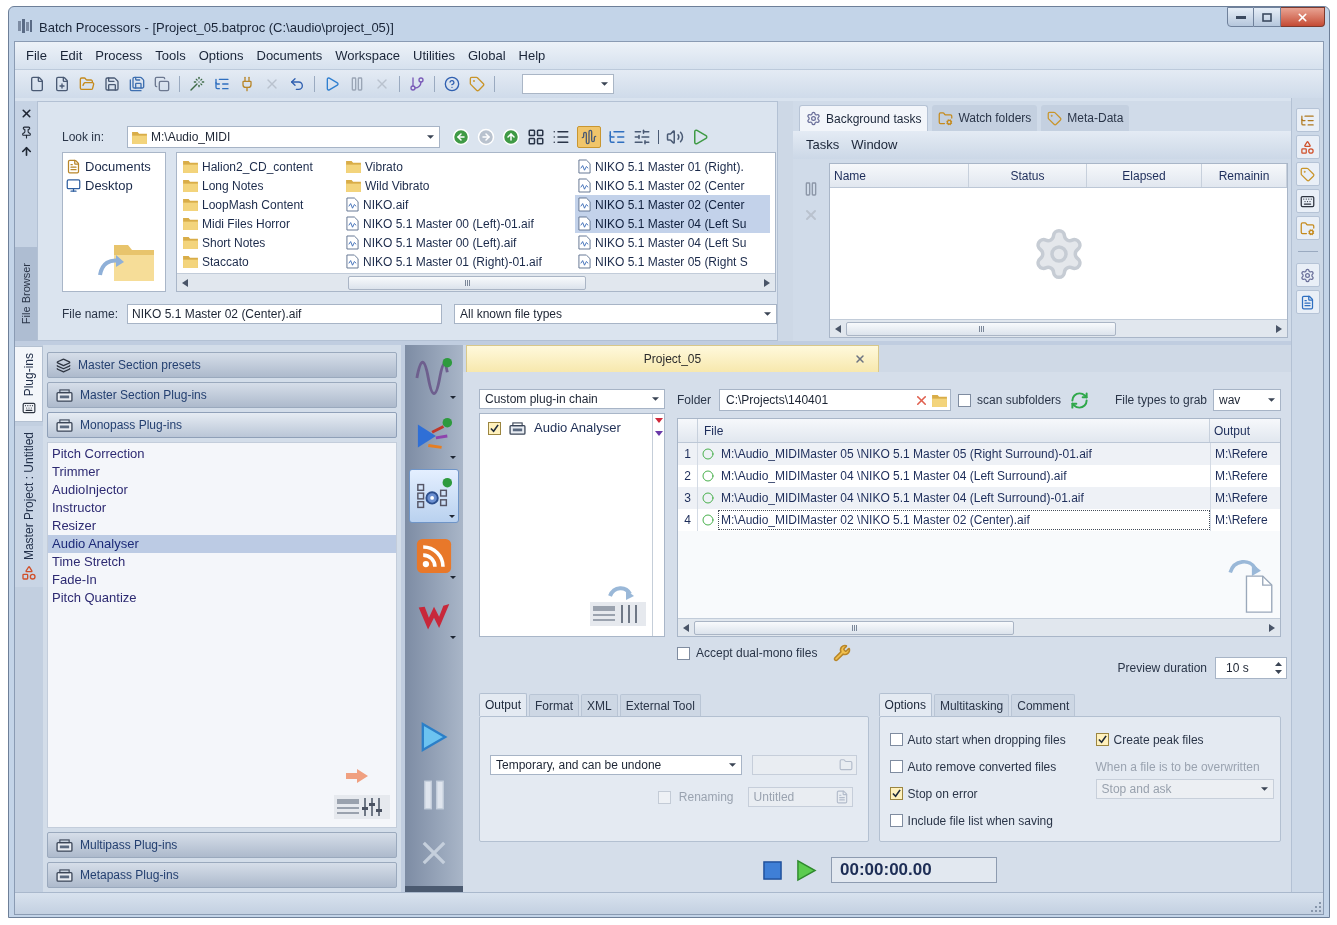 The width and height of the screenshot is (1337, 925). I want to click on file-item: NIKO 5.1 Master 01 (Right)., so click(672, 166).